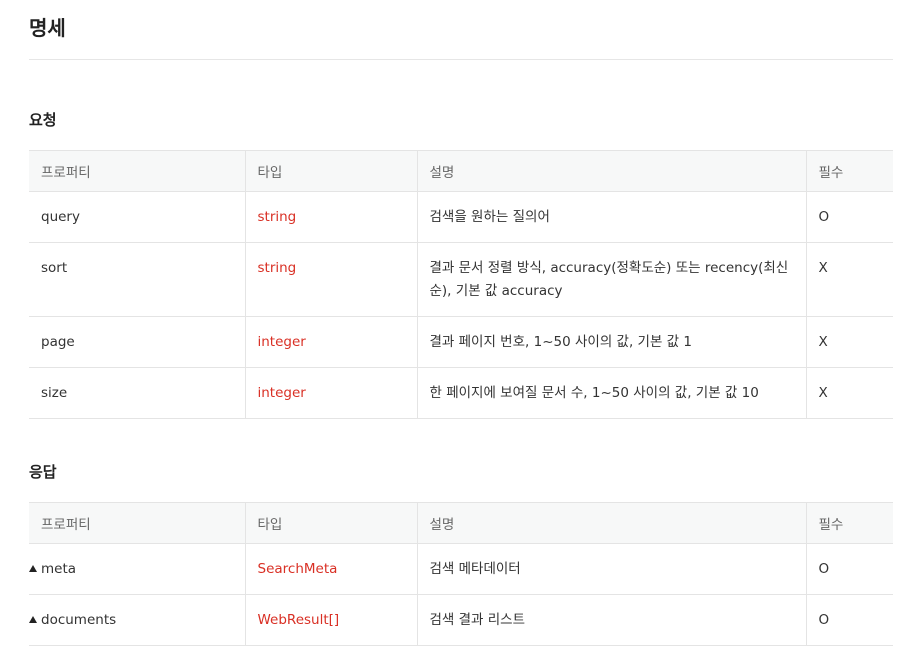 The width and height of the screenshot is (916, 664). What do you see at coordinates (611, 620) in the screenshot?
I see `description-cell: 검색 결과 리스트` at bounding box center [611, 620].